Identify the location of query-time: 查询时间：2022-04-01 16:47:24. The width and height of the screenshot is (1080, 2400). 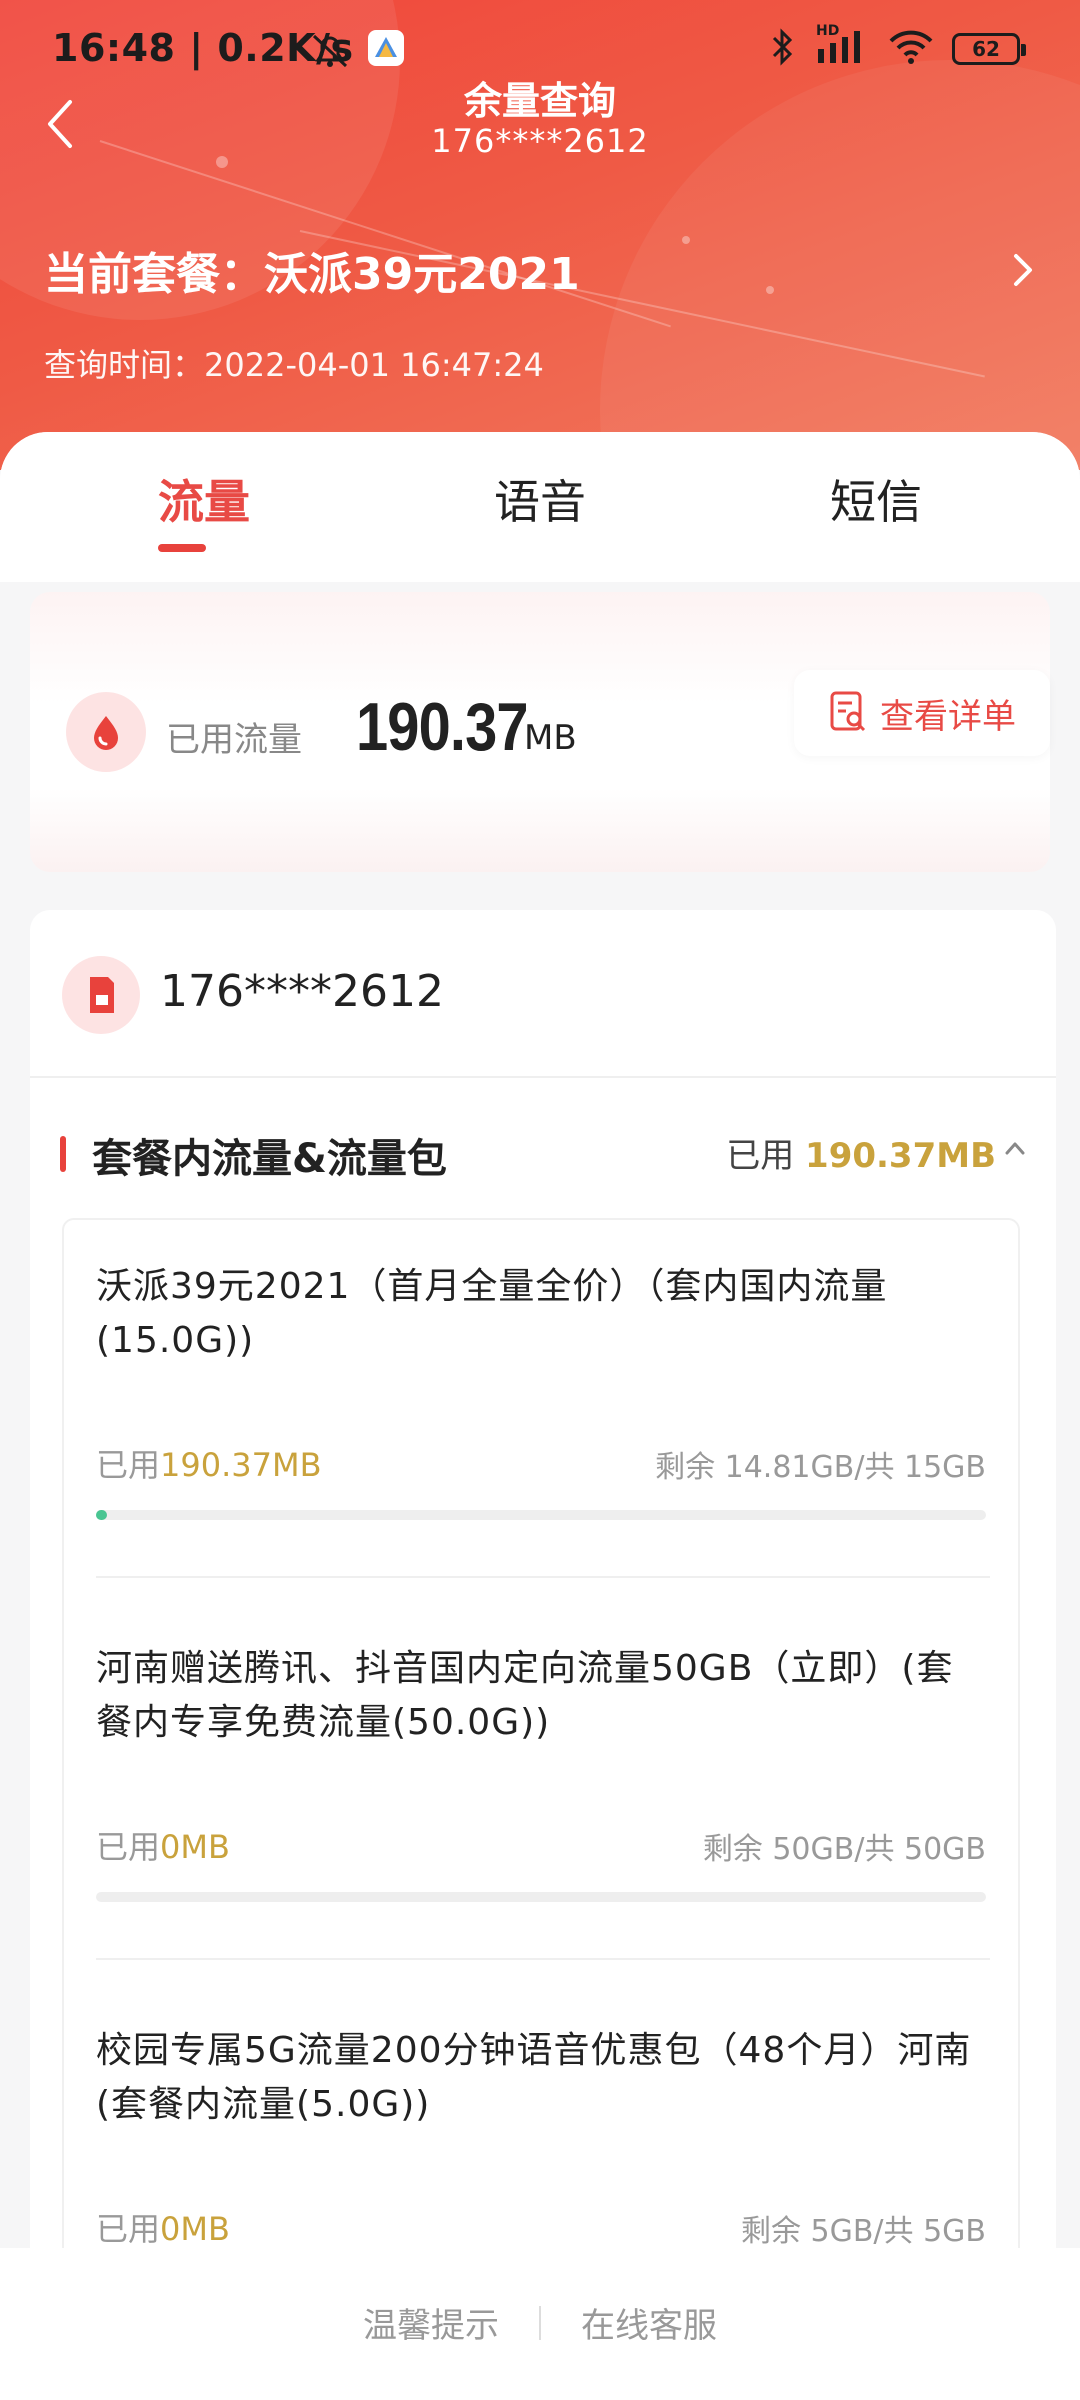
(294, 365).